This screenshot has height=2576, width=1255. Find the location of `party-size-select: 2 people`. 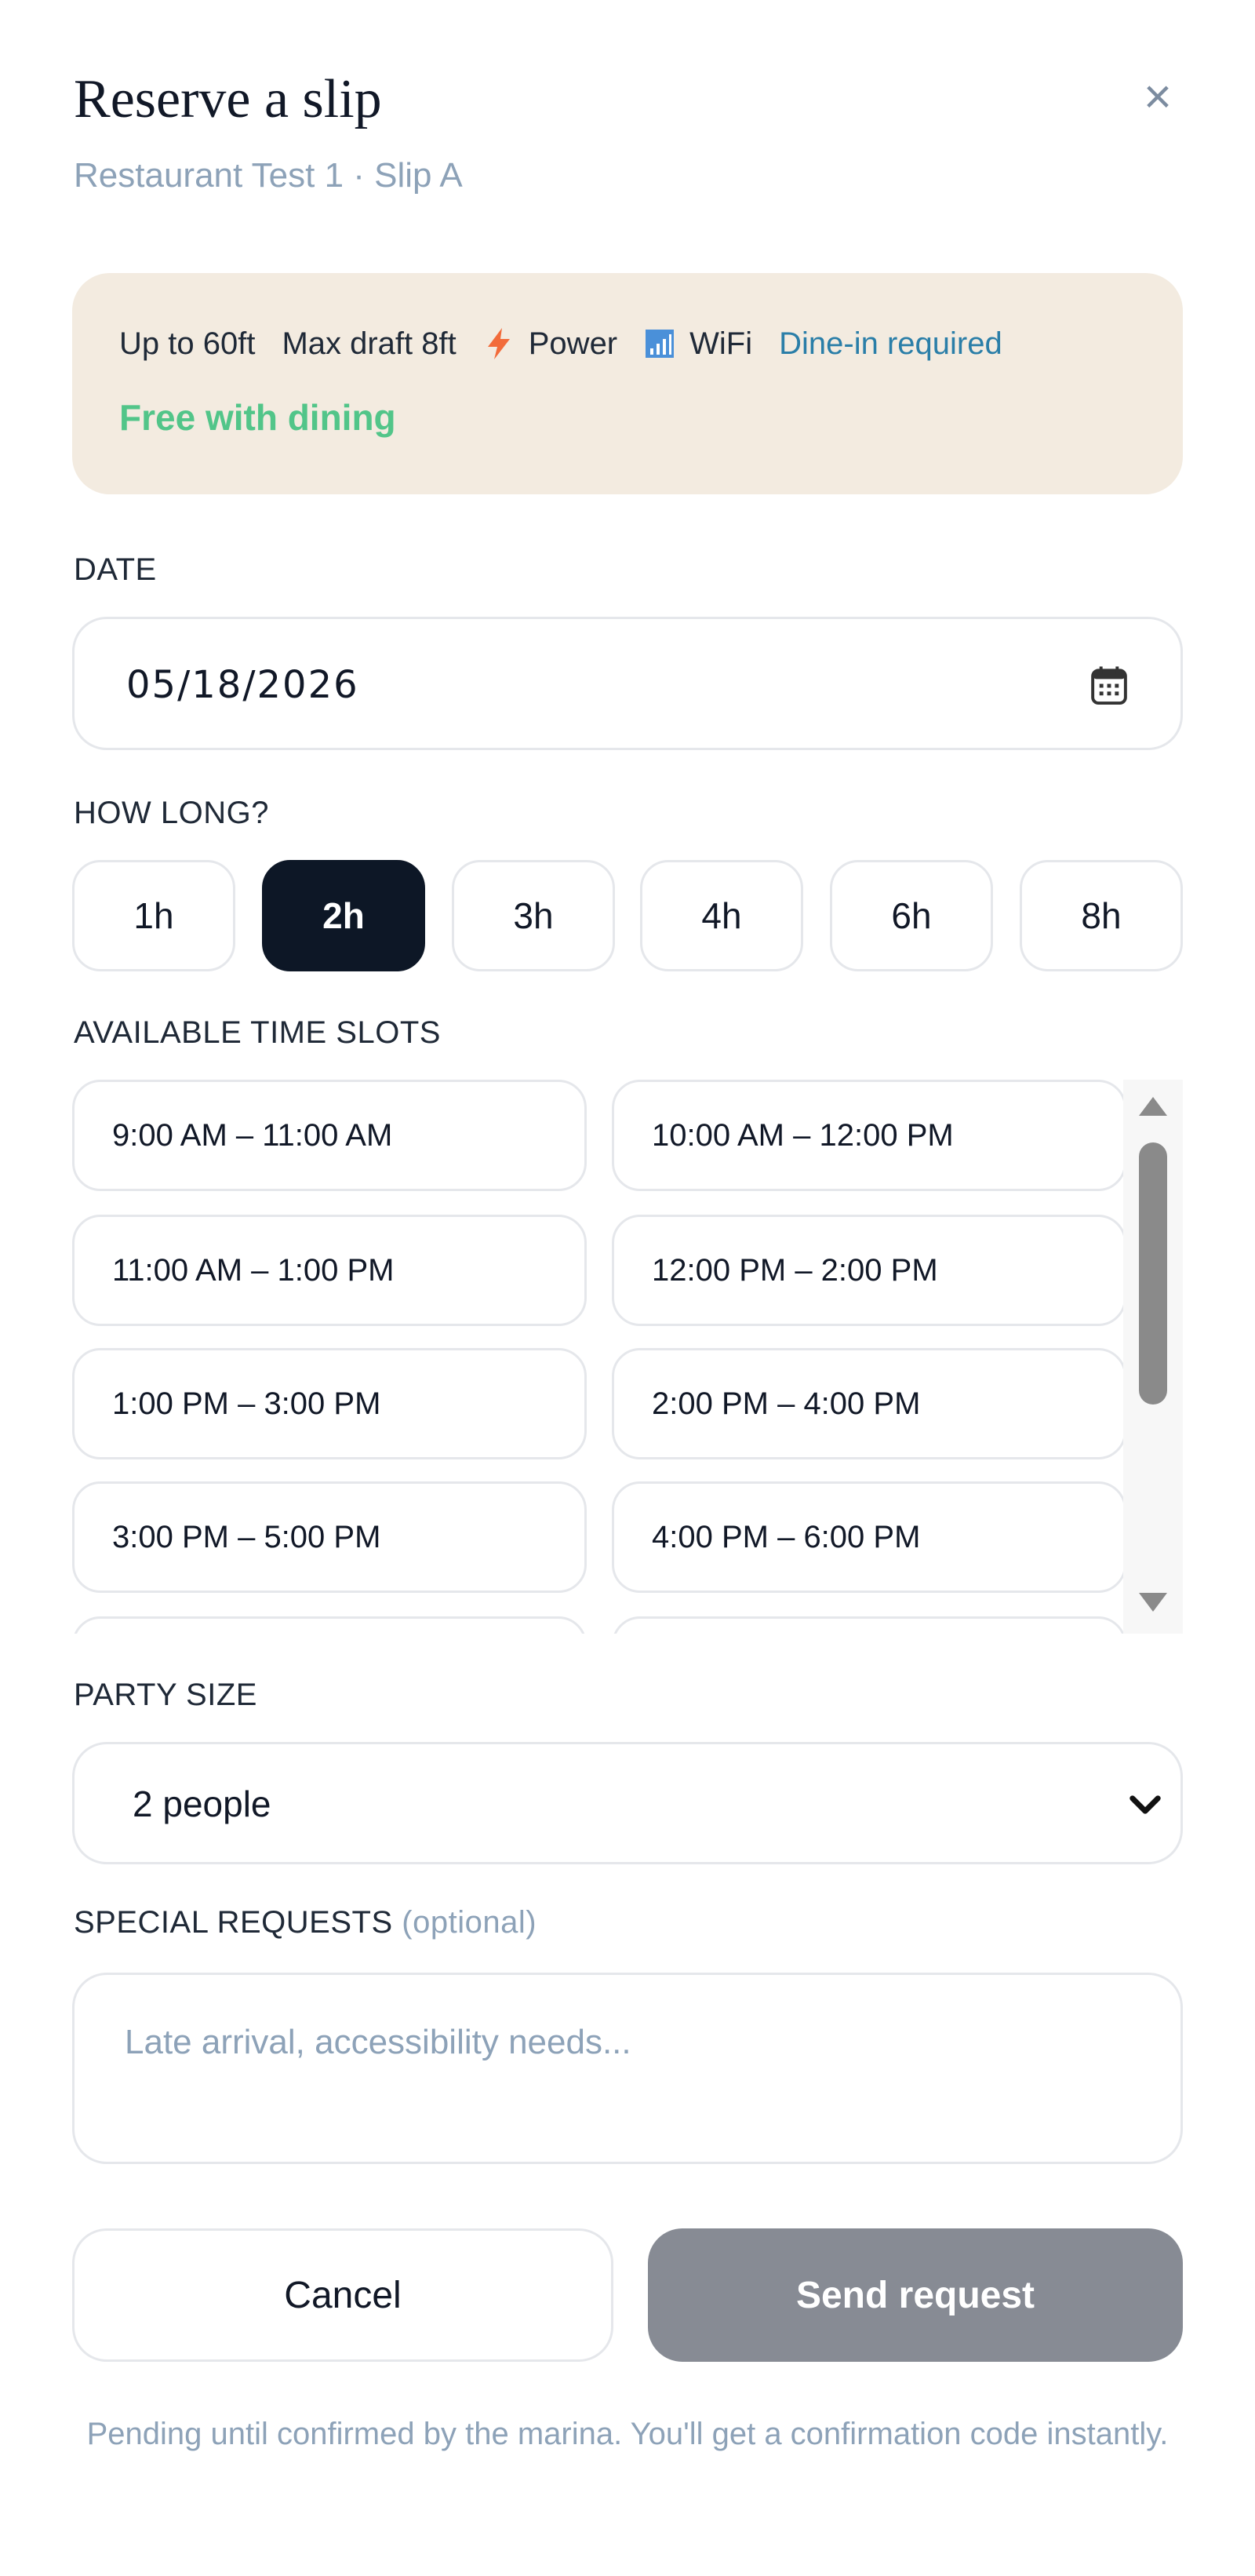

party-size-select: 2 people is located at coordinates (627, 1803).